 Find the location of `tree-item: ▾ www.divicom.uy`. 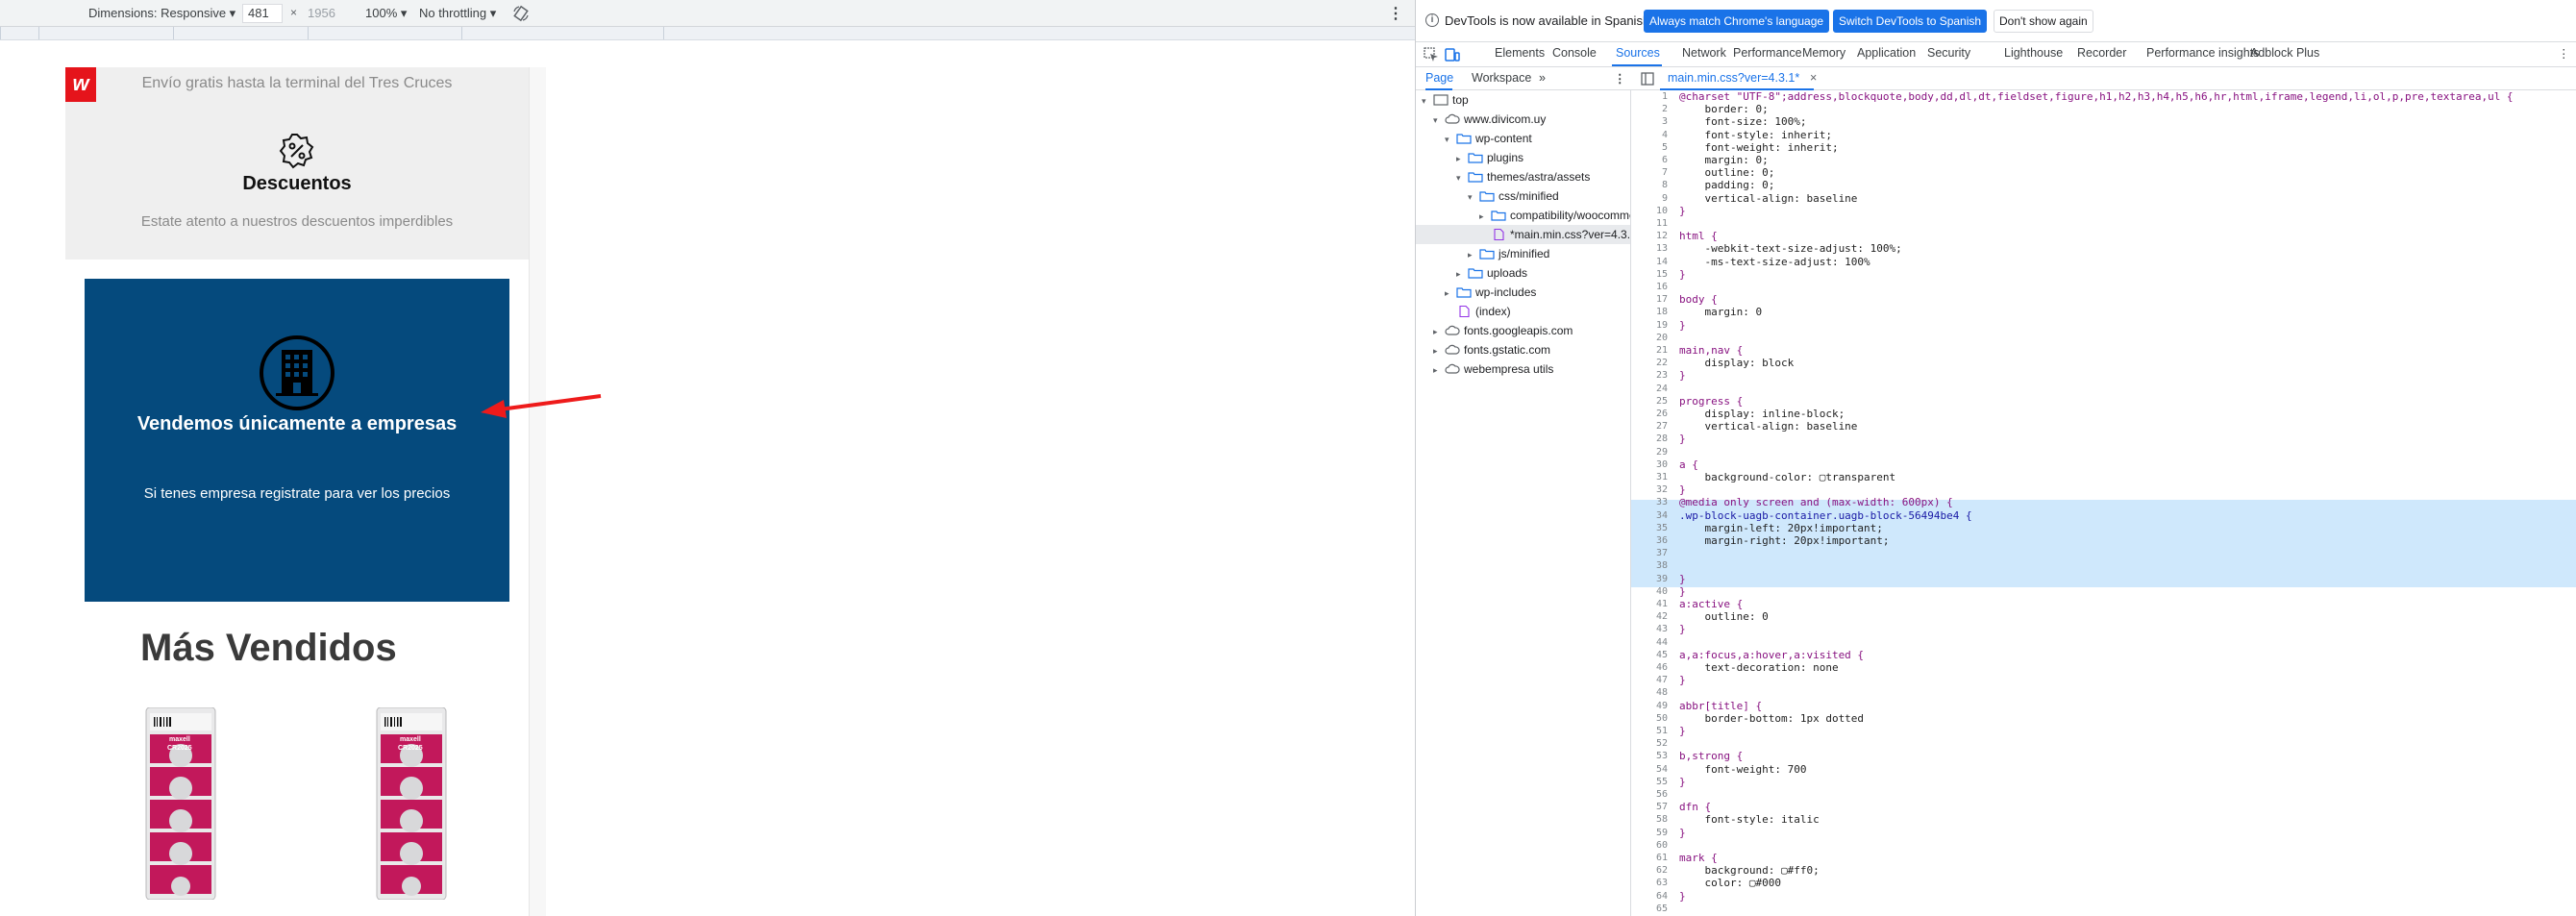

tree-item: ▾ www.divicom.uy is located at coordinates (1489, 119).